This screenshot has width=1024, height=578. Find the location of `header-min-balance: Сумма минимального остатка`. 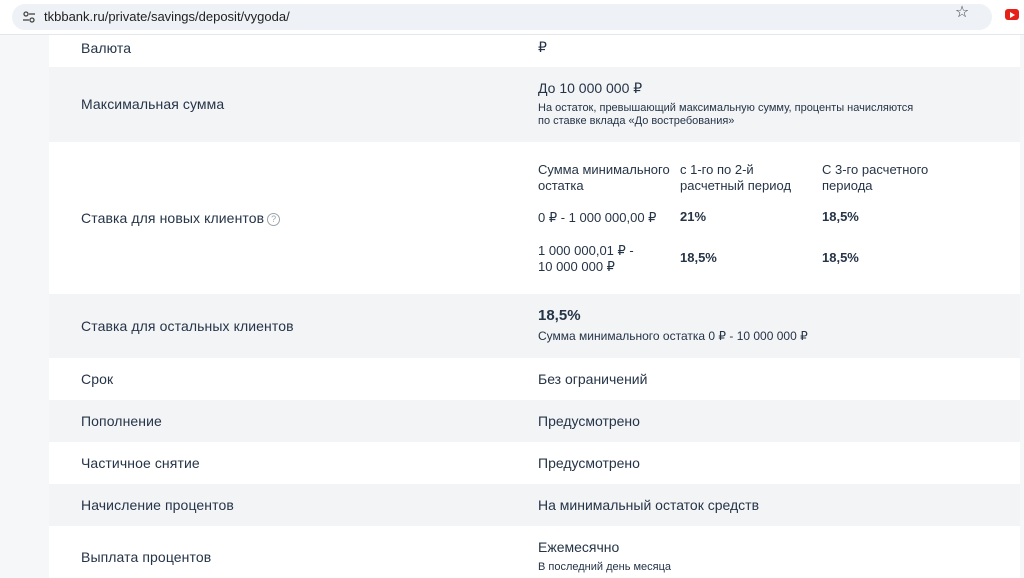

header-min-balance: Сумма минимального остатка is located at coordinates (604, 177).